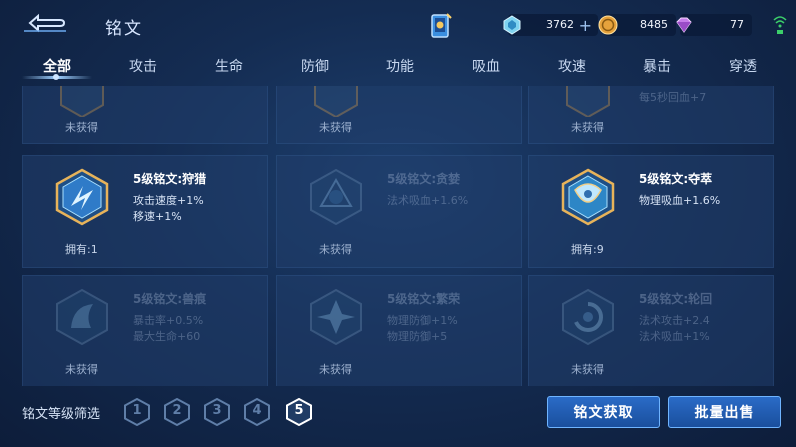 The image size is (796, 447). Describe the element at coordinates (336, 197) in the screenshot. I see `greed-rune-icon` at that location.